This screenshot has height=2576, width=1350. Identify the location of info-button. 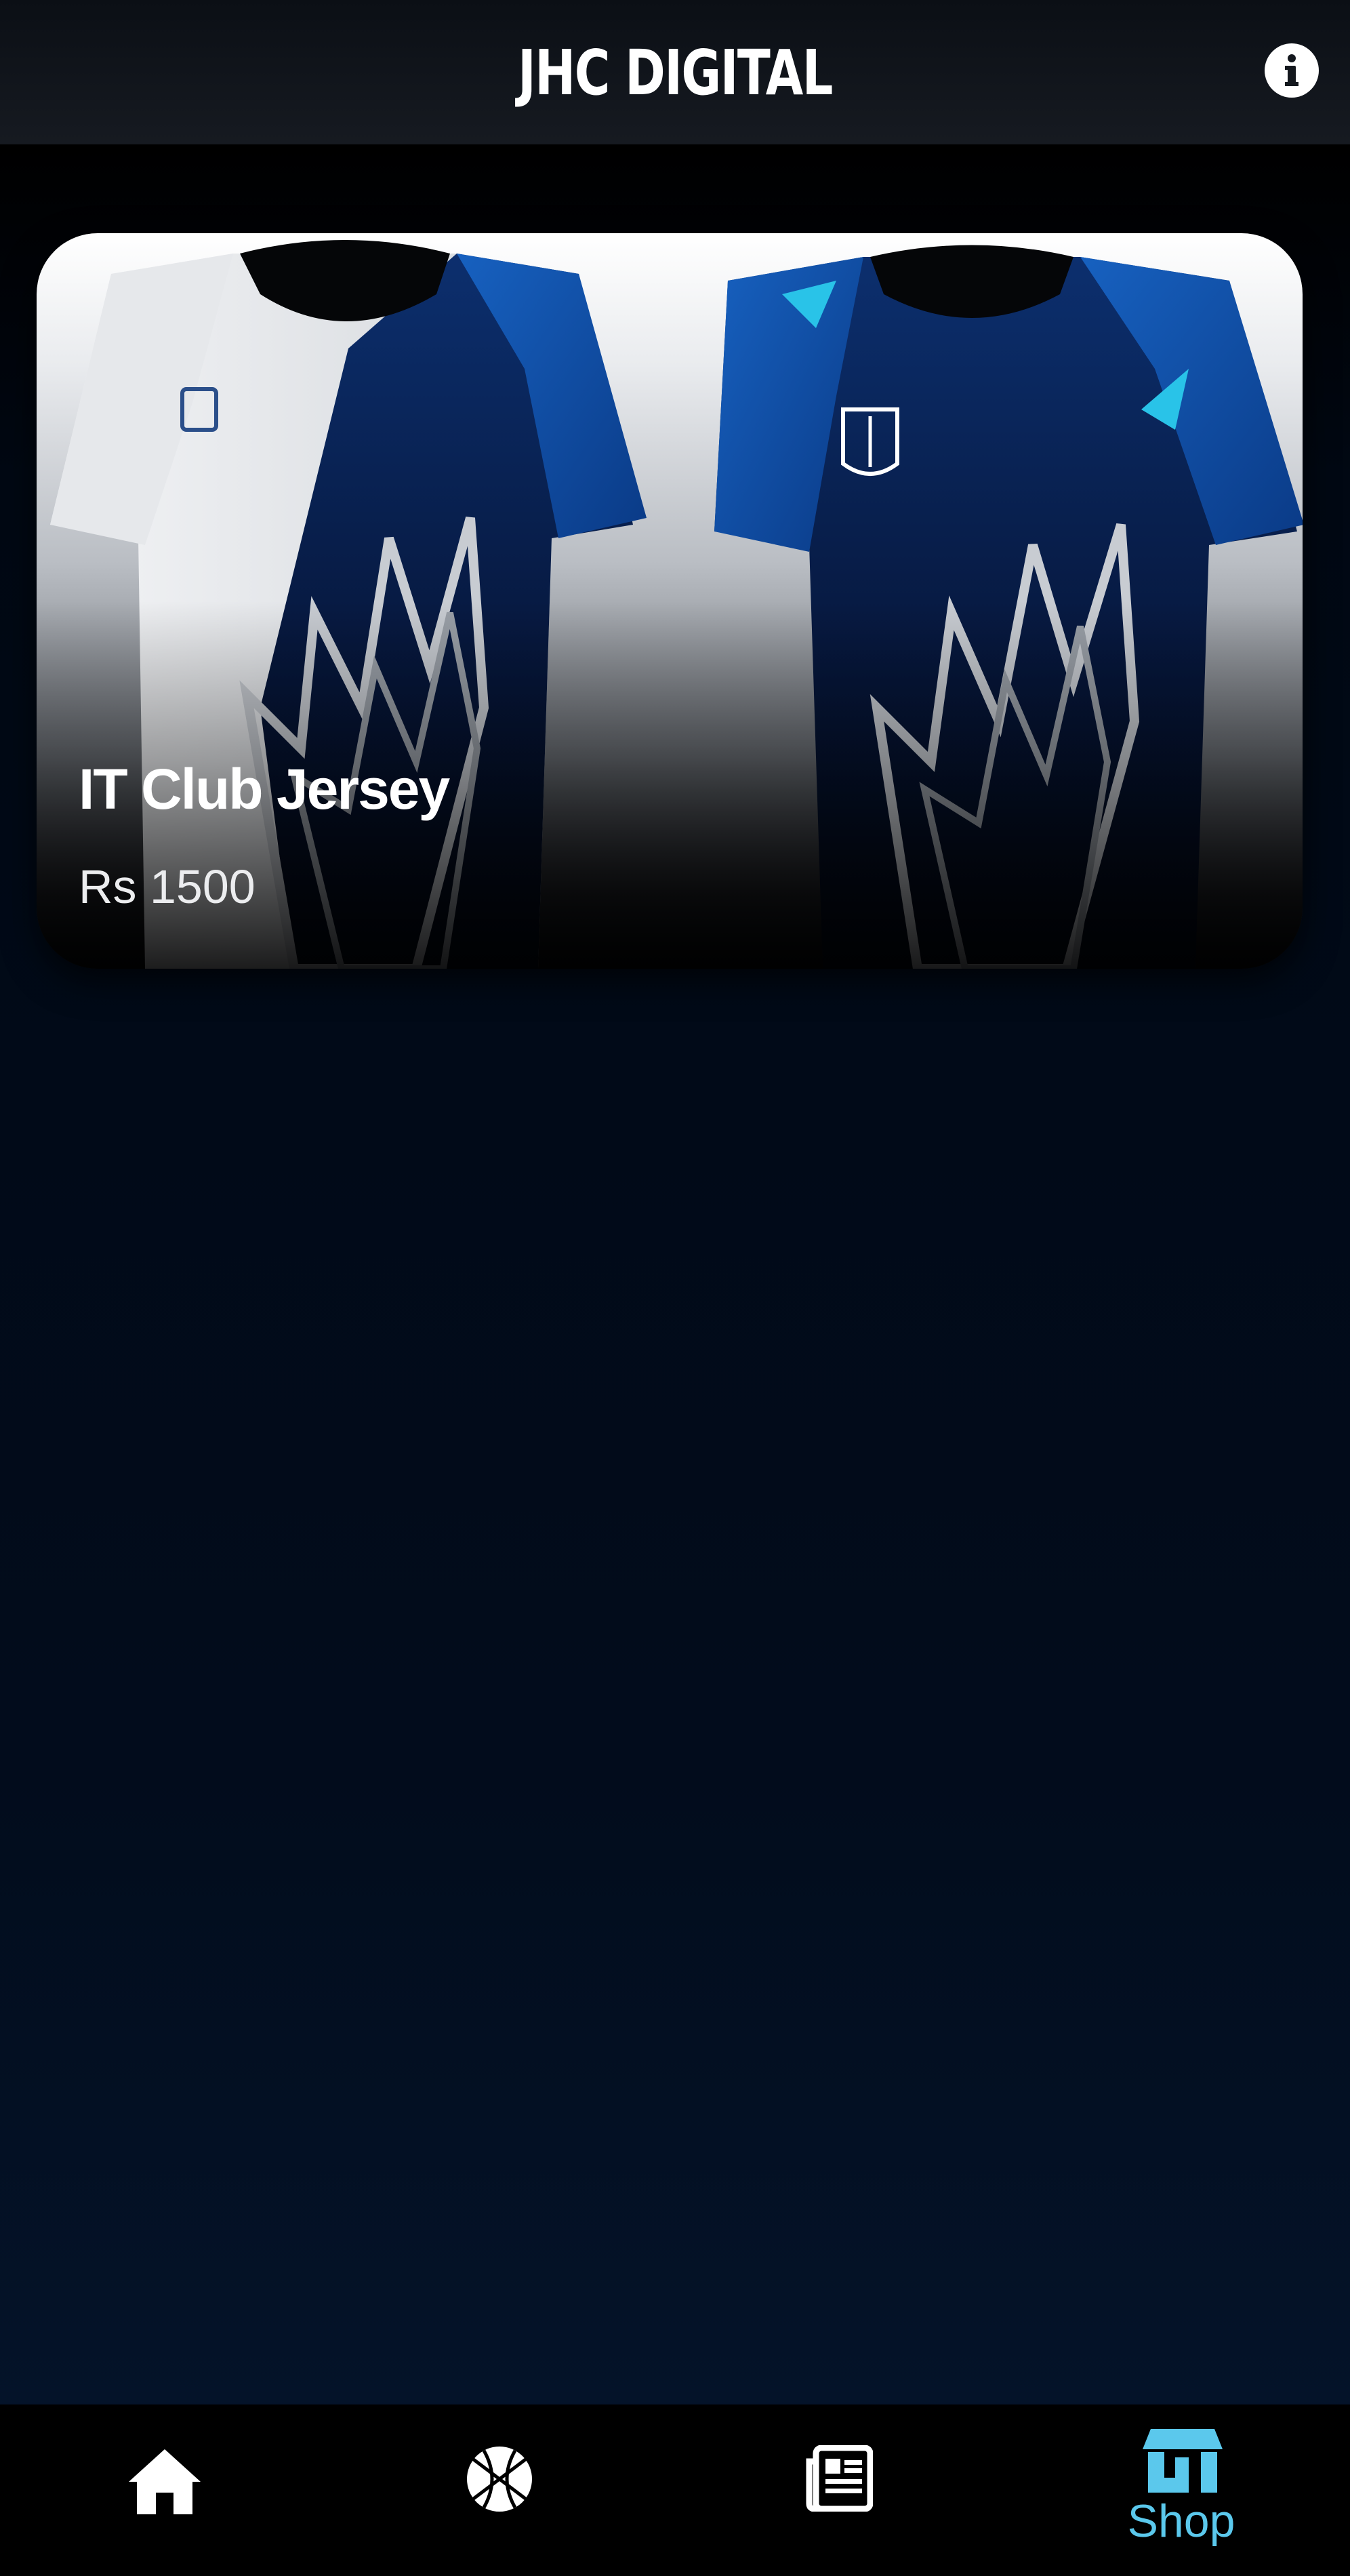
(1292, 70).